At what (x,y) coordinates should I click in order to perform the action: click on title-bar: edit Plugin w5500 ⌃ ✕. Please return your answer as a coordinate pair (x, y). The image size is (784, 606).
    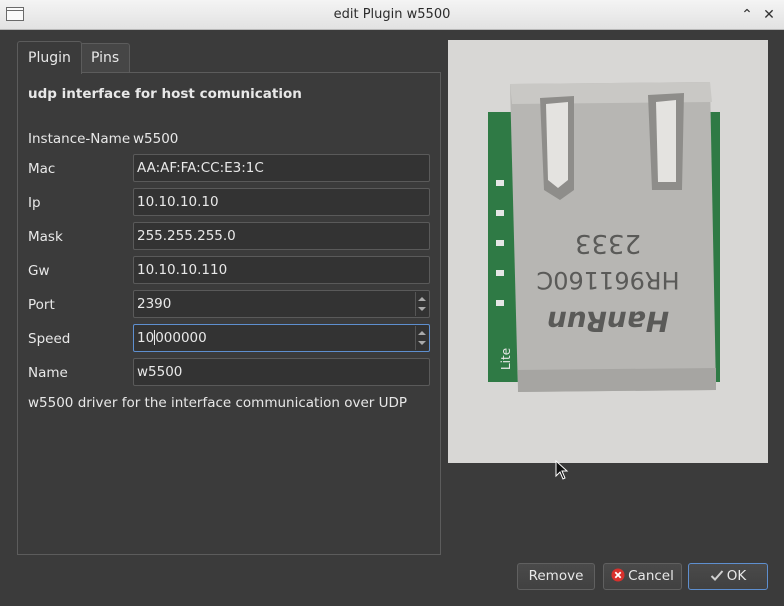
    Looking at the image, I should click on (392, 15).